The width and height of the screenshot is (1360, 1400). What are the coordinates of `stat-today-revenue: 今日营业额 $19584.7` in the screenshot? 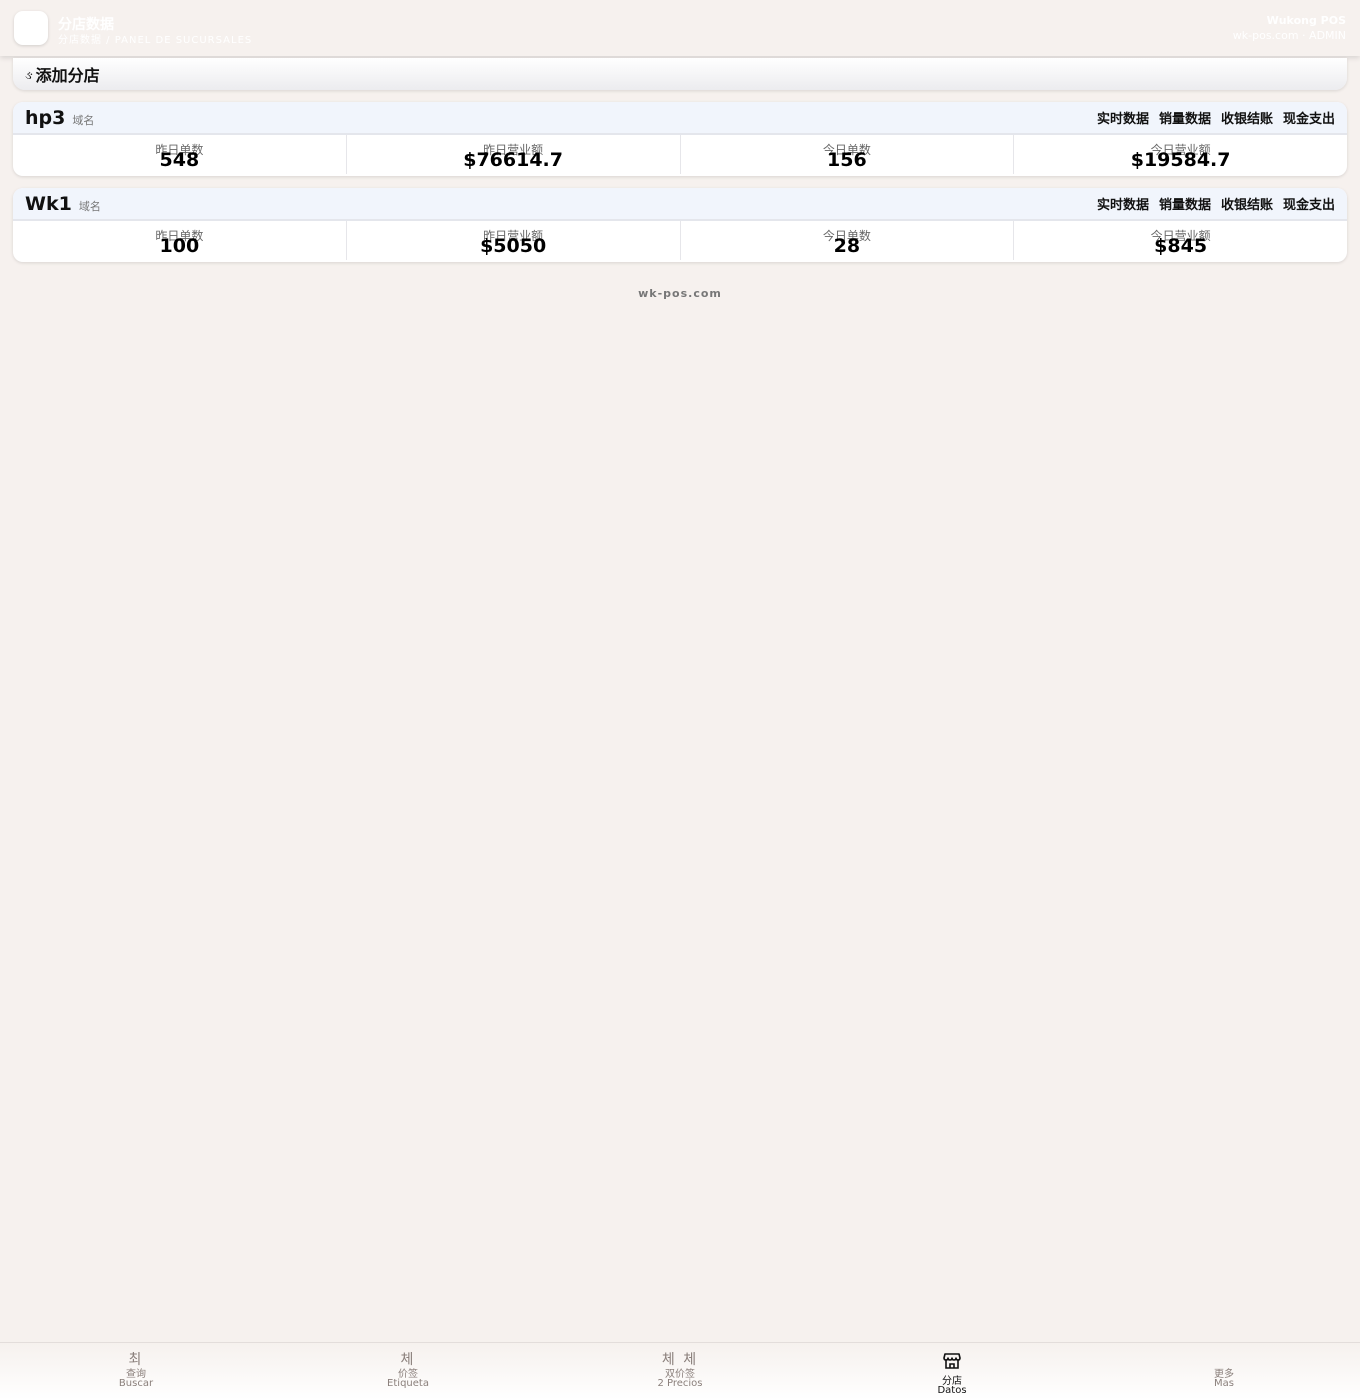 It's located at (1180, 154).